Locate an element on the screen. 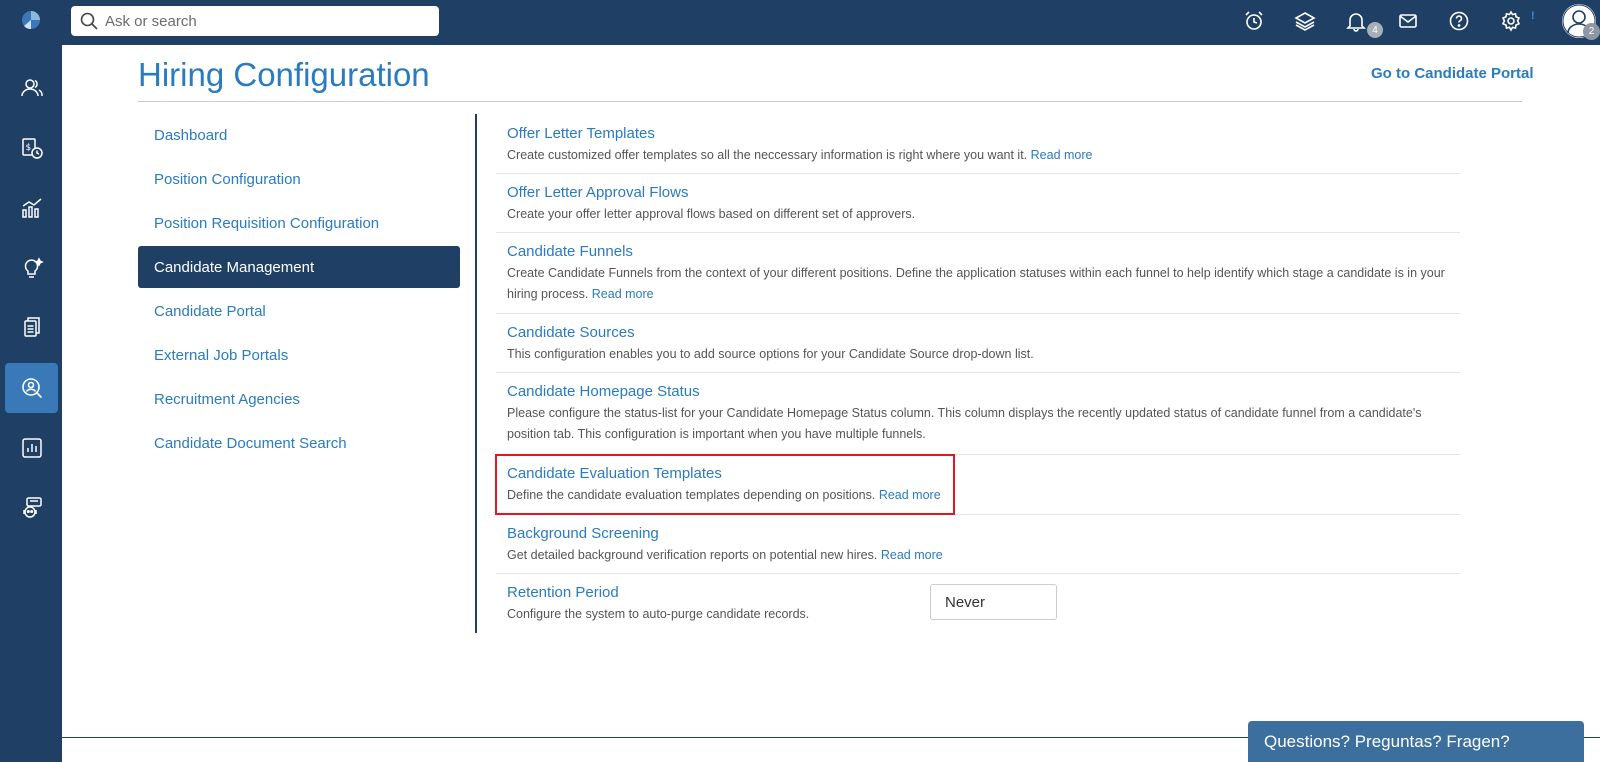 This screenshot has width=1600, height=762. left-rail: $ is located at coordinates (31, 403).